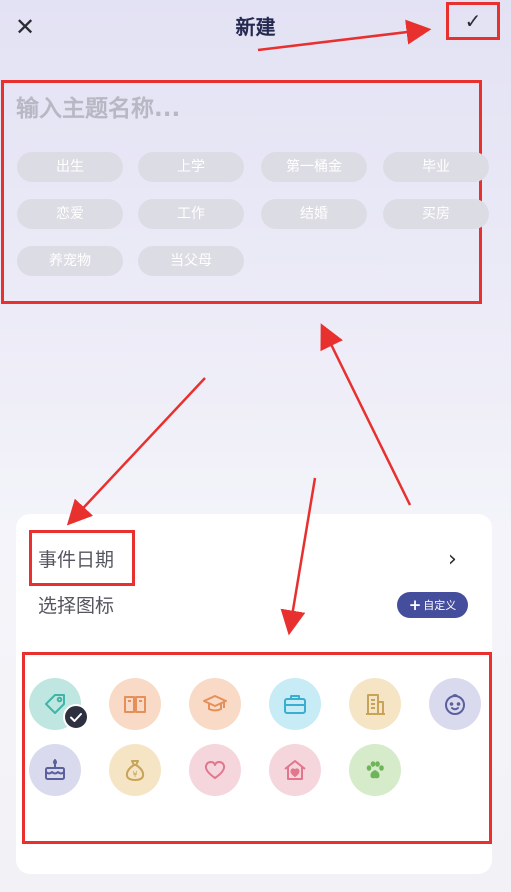  I want to click on topic-chip: 毕业, so click(436, 167).